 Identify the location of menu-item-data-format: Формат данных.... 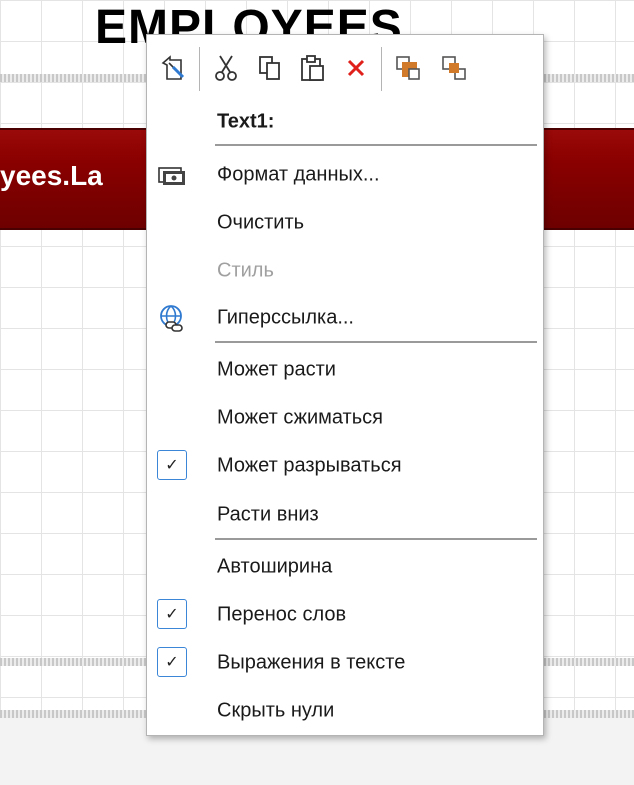
(345, 175).